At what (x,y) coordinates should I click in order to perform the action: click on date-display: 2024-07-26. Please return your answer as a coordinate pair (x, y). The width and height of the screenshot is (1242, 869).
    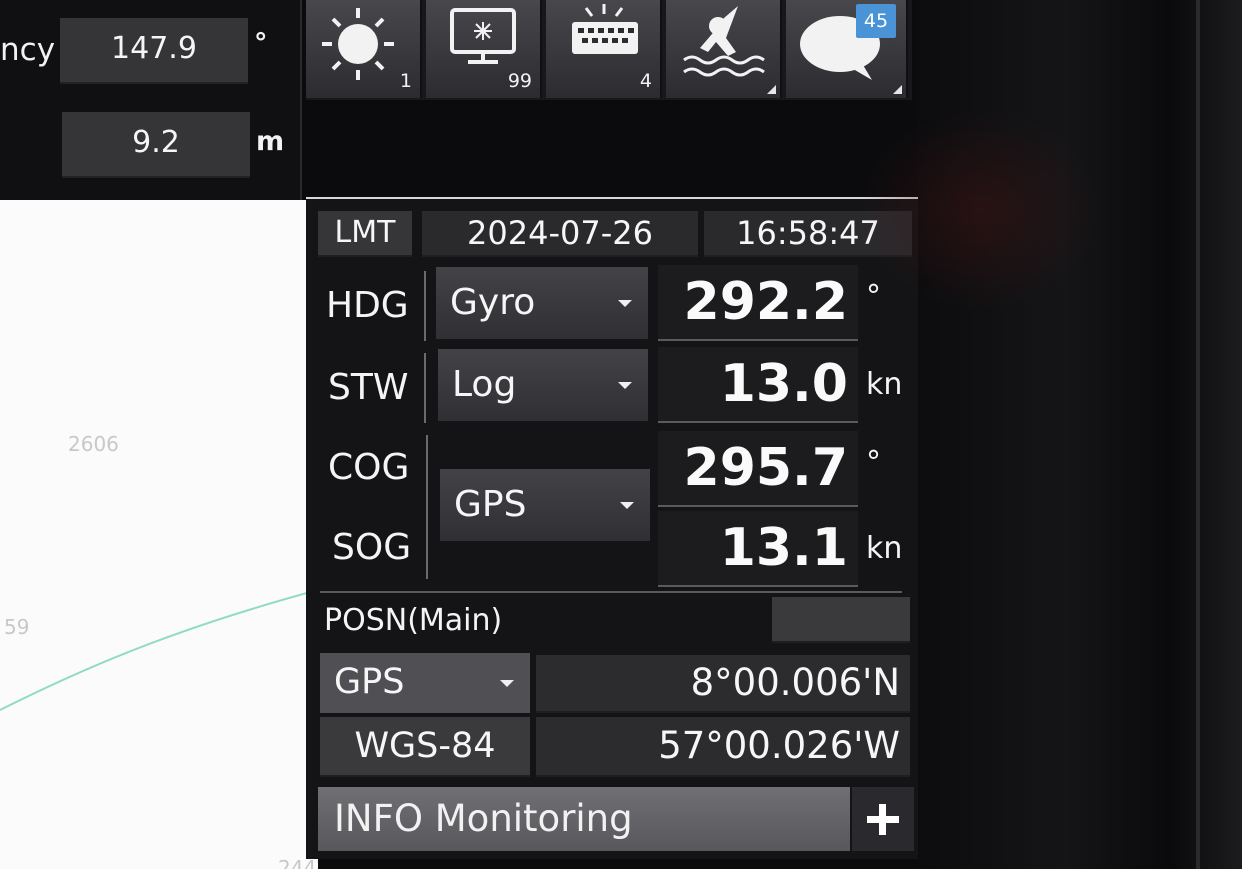
    Looking at the image, I should click on (560, 234).